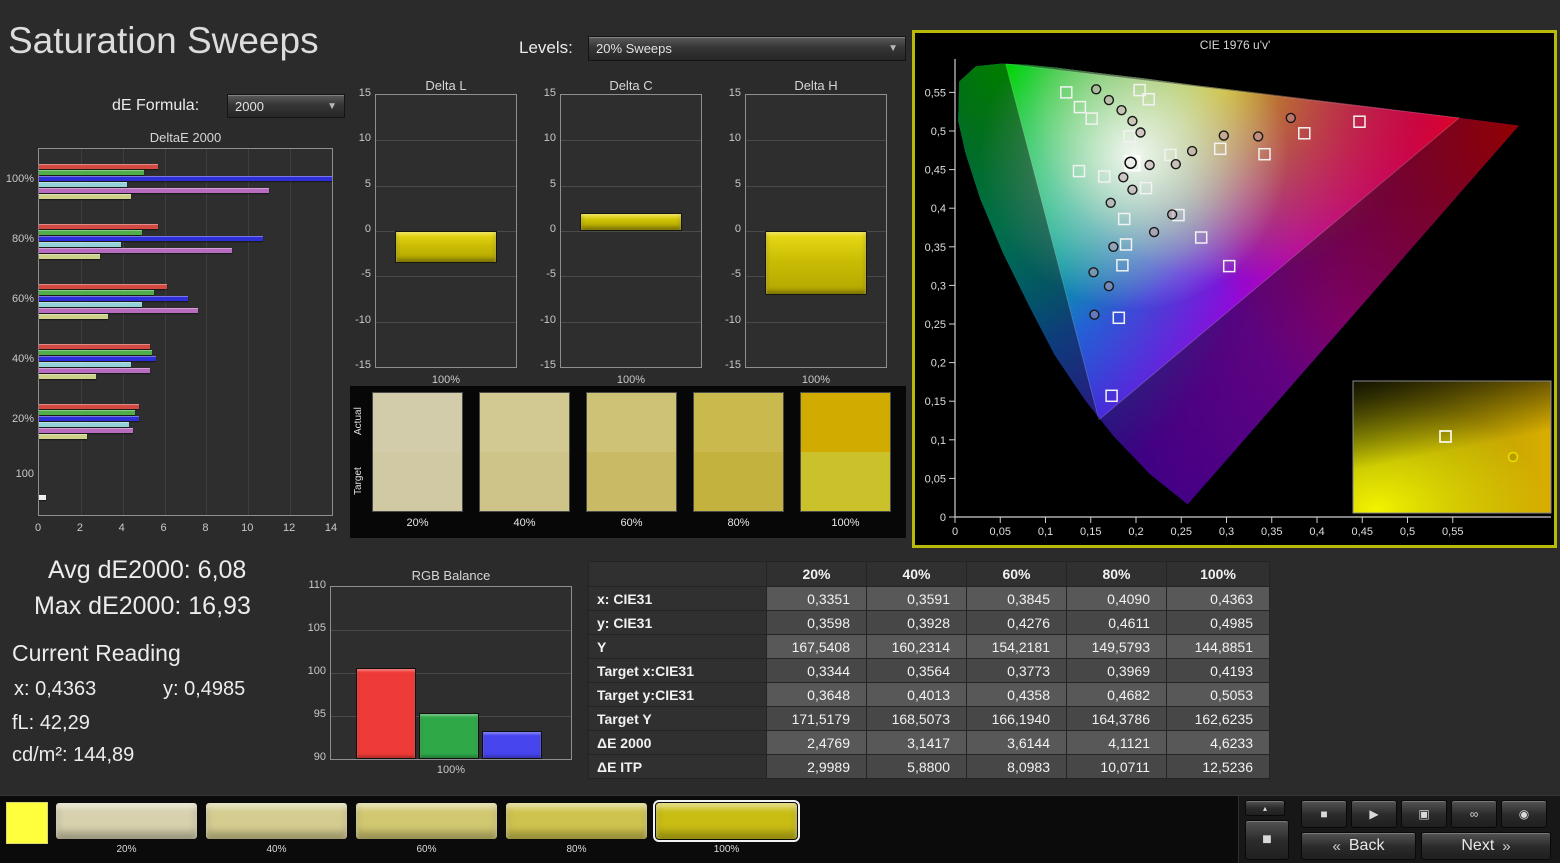 The height and width of the screenshot is (863, 1560). I want to click on play-button: ▶, so click(1374, 814).